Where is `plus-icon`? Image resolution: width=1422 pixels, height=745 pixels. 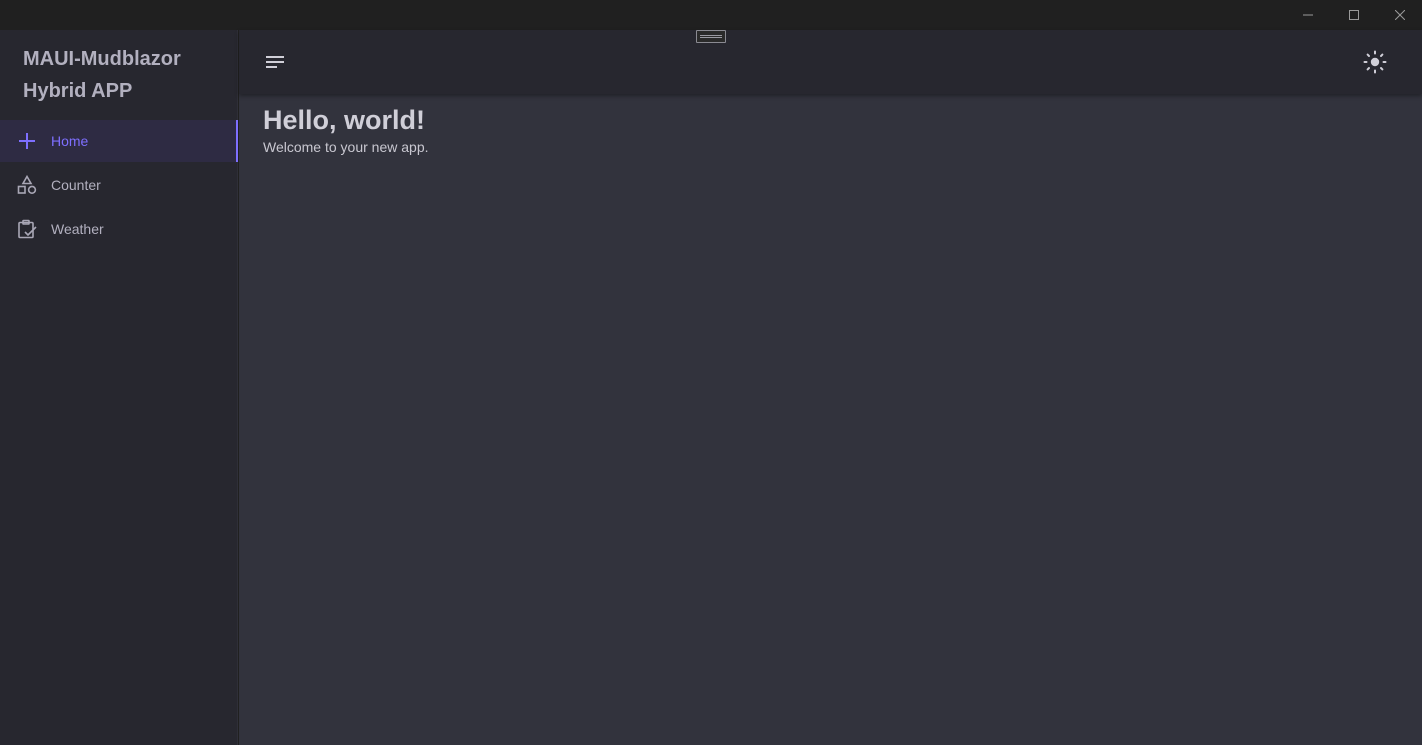 plus-icon is located at coordinates (27, 141).